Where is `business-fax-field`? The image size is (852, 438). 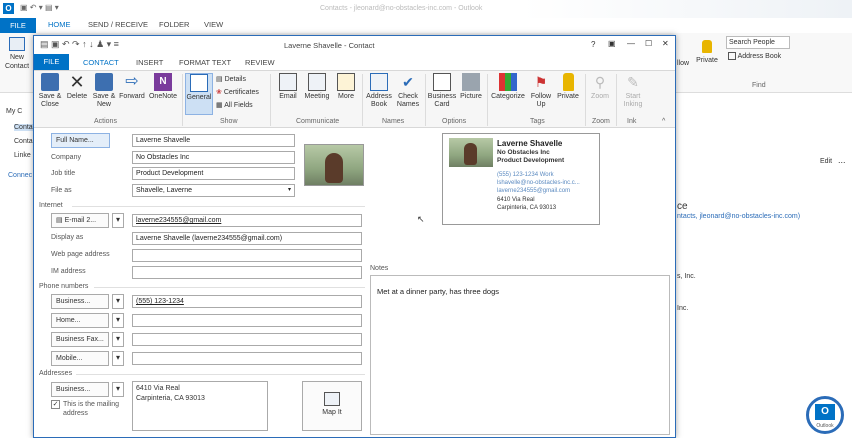 business-fax-field is located at coordinates (247, 339).